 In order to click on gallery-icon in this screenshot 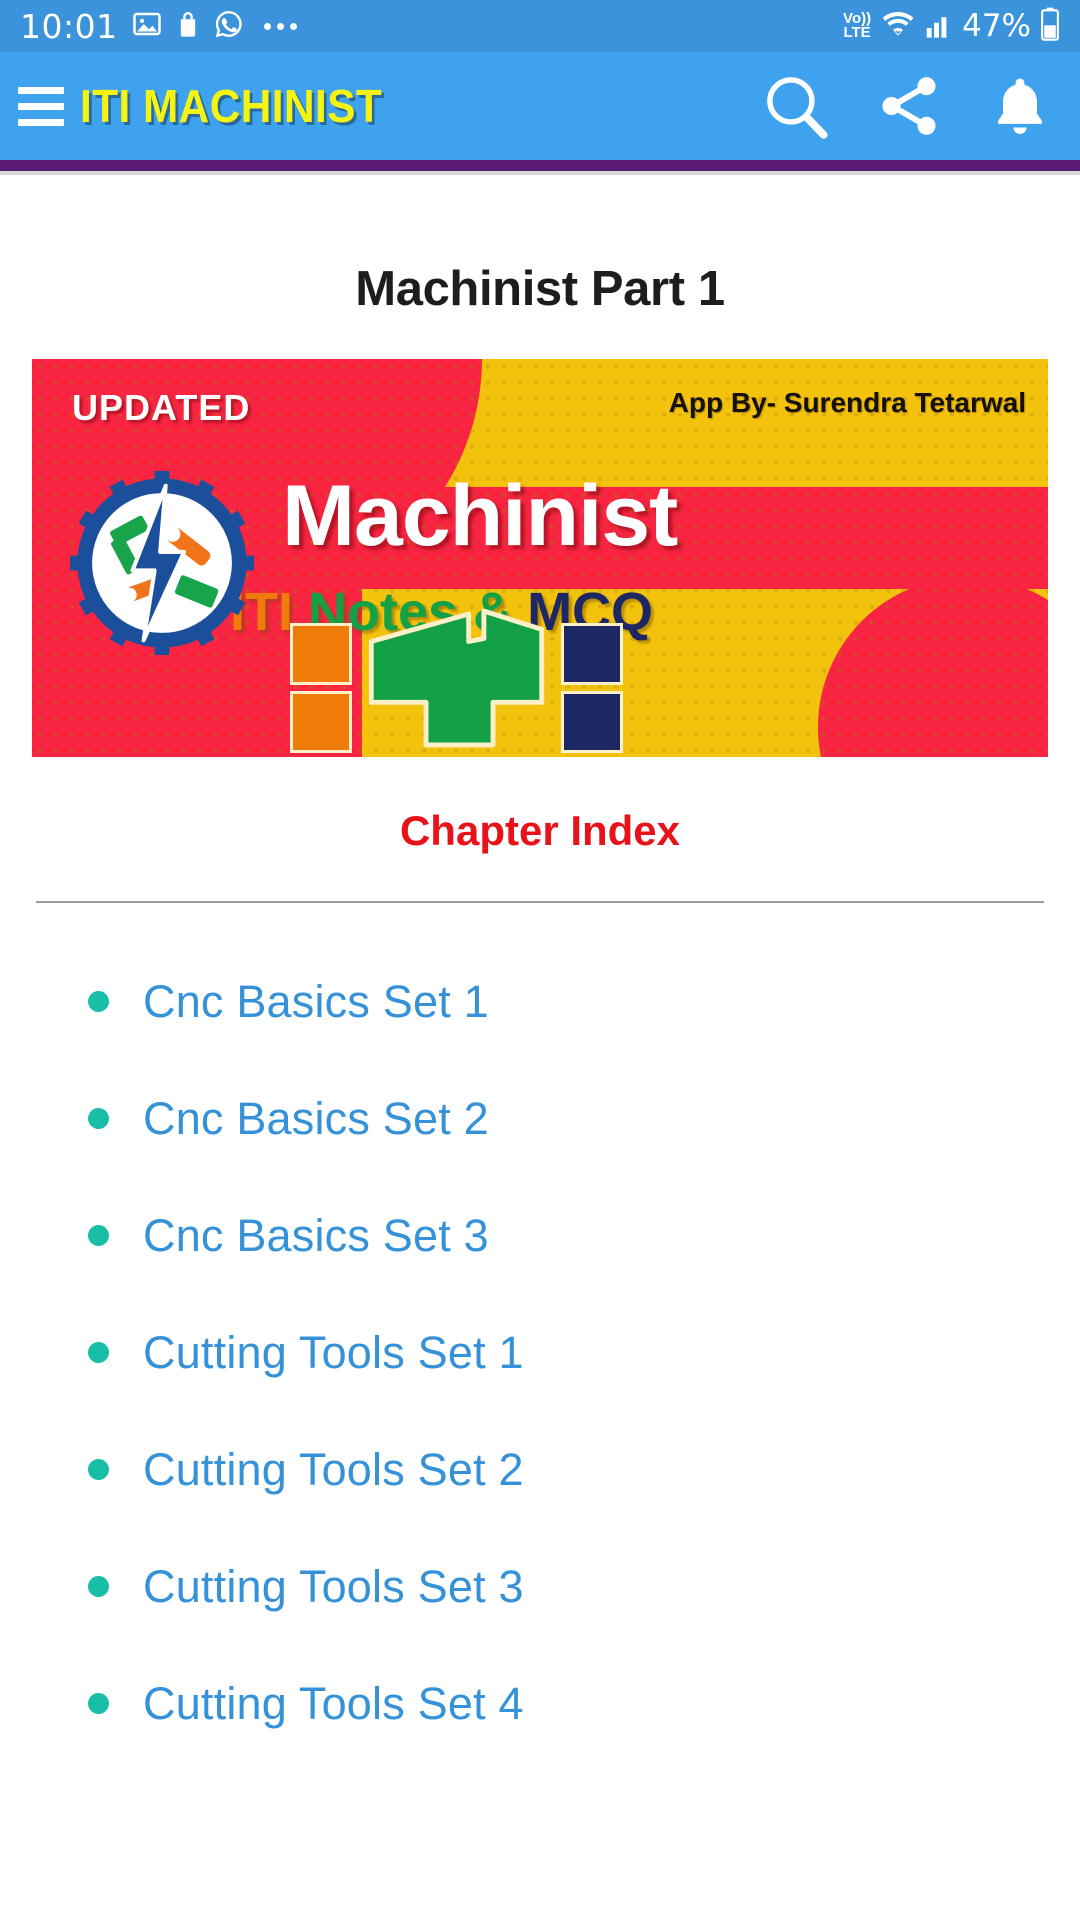, I will do `click(147, 26)`.